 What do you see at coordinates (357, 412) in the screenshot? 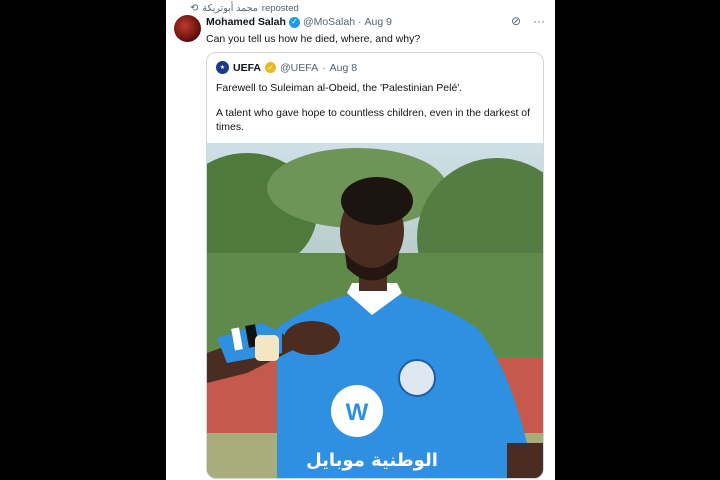
I see `svg-text: W` at bounding box center [357, 412].